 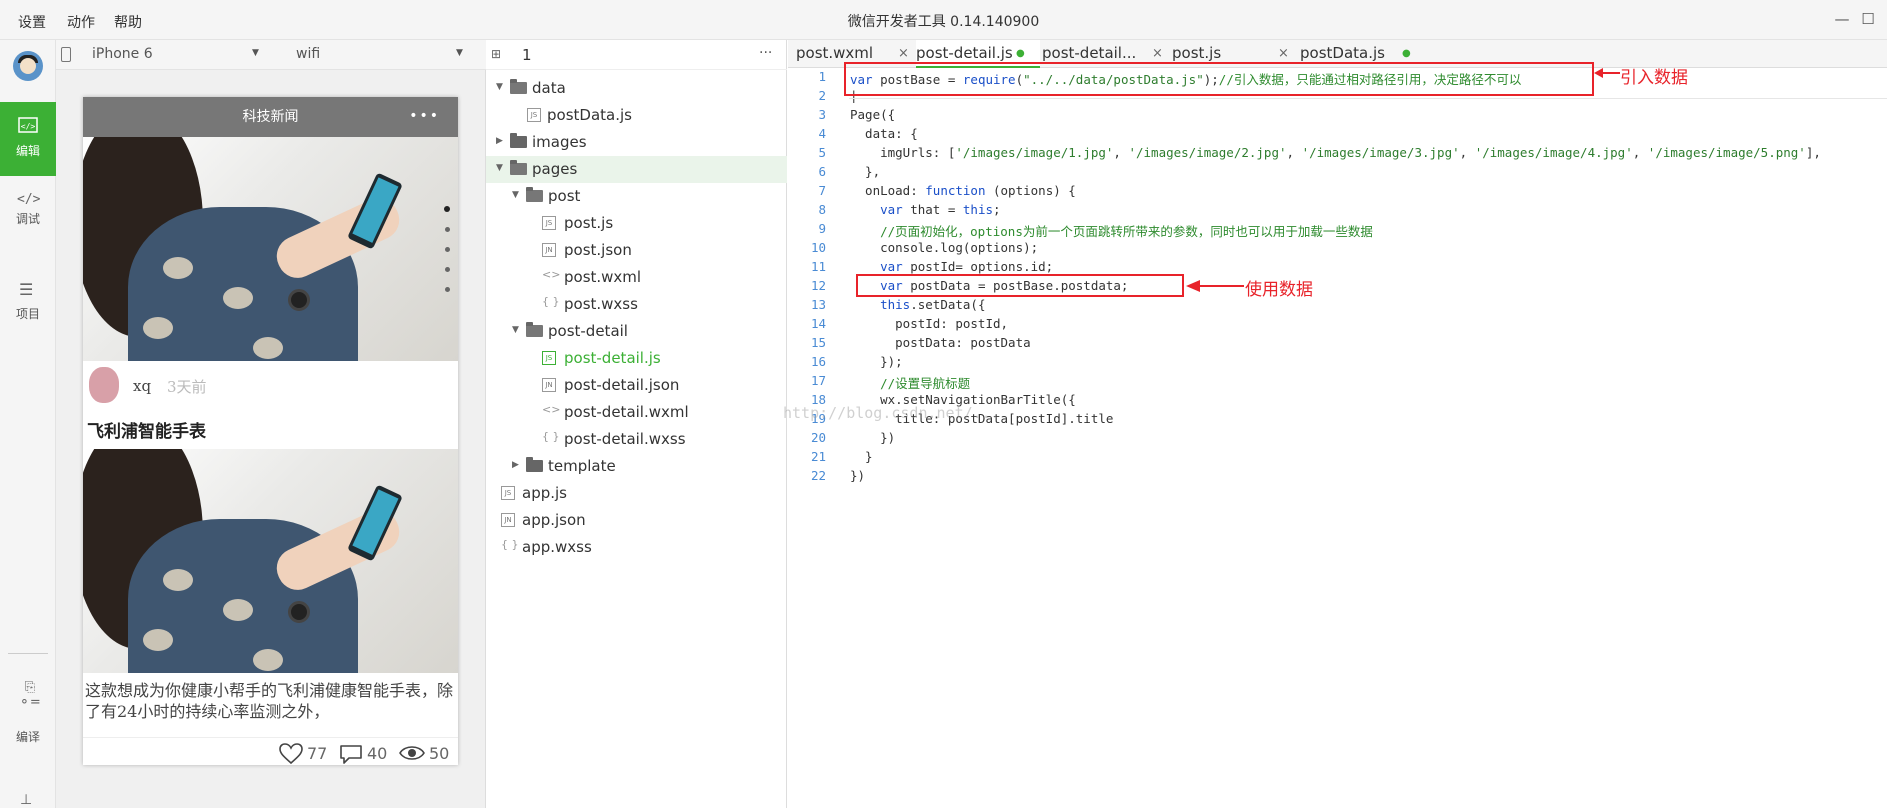 I want to click on comment-icon, so click(x=351, y=754).